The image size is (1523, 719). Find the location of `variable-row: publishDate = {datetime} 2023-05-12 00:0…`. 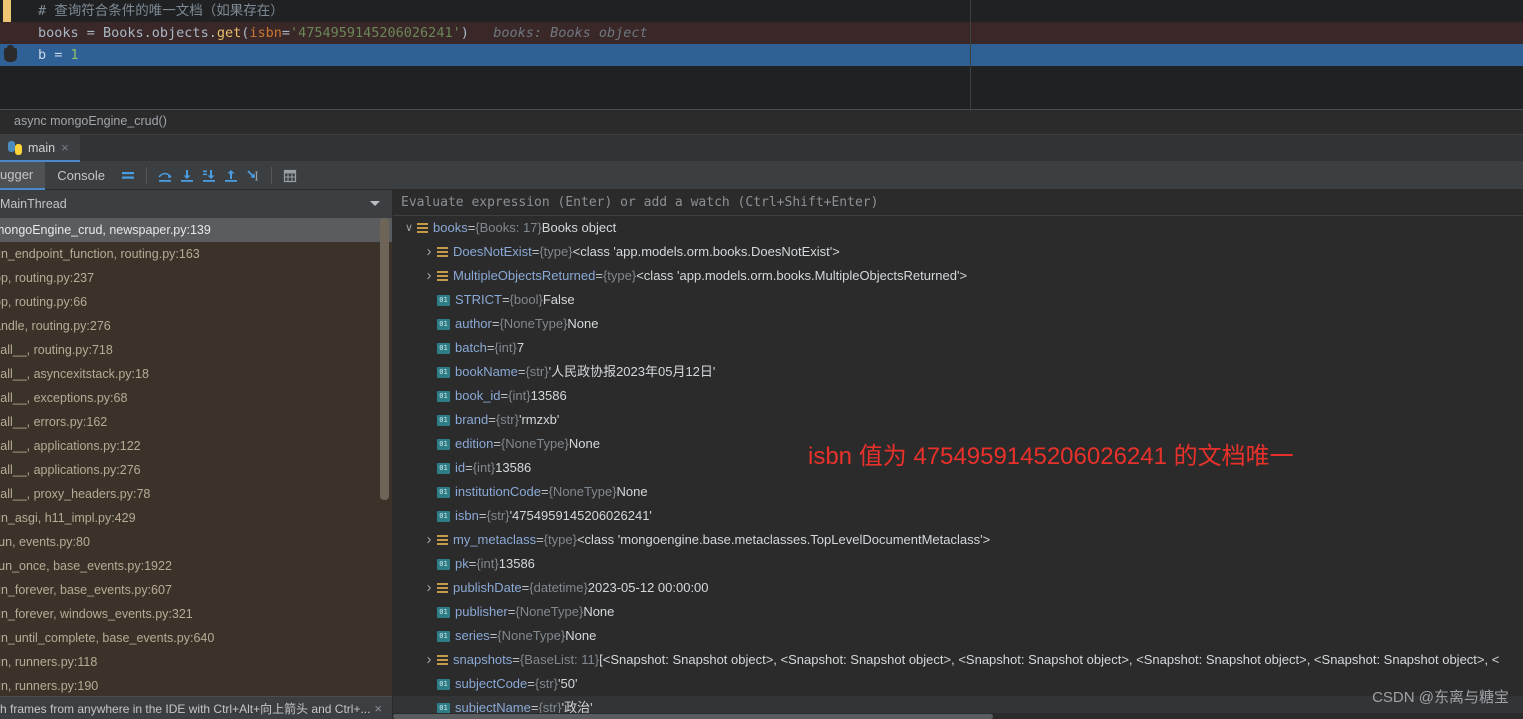

variable-row: publishDate = {datetime} 2023-05-12 00:0… is located at coordinates (958, 588).